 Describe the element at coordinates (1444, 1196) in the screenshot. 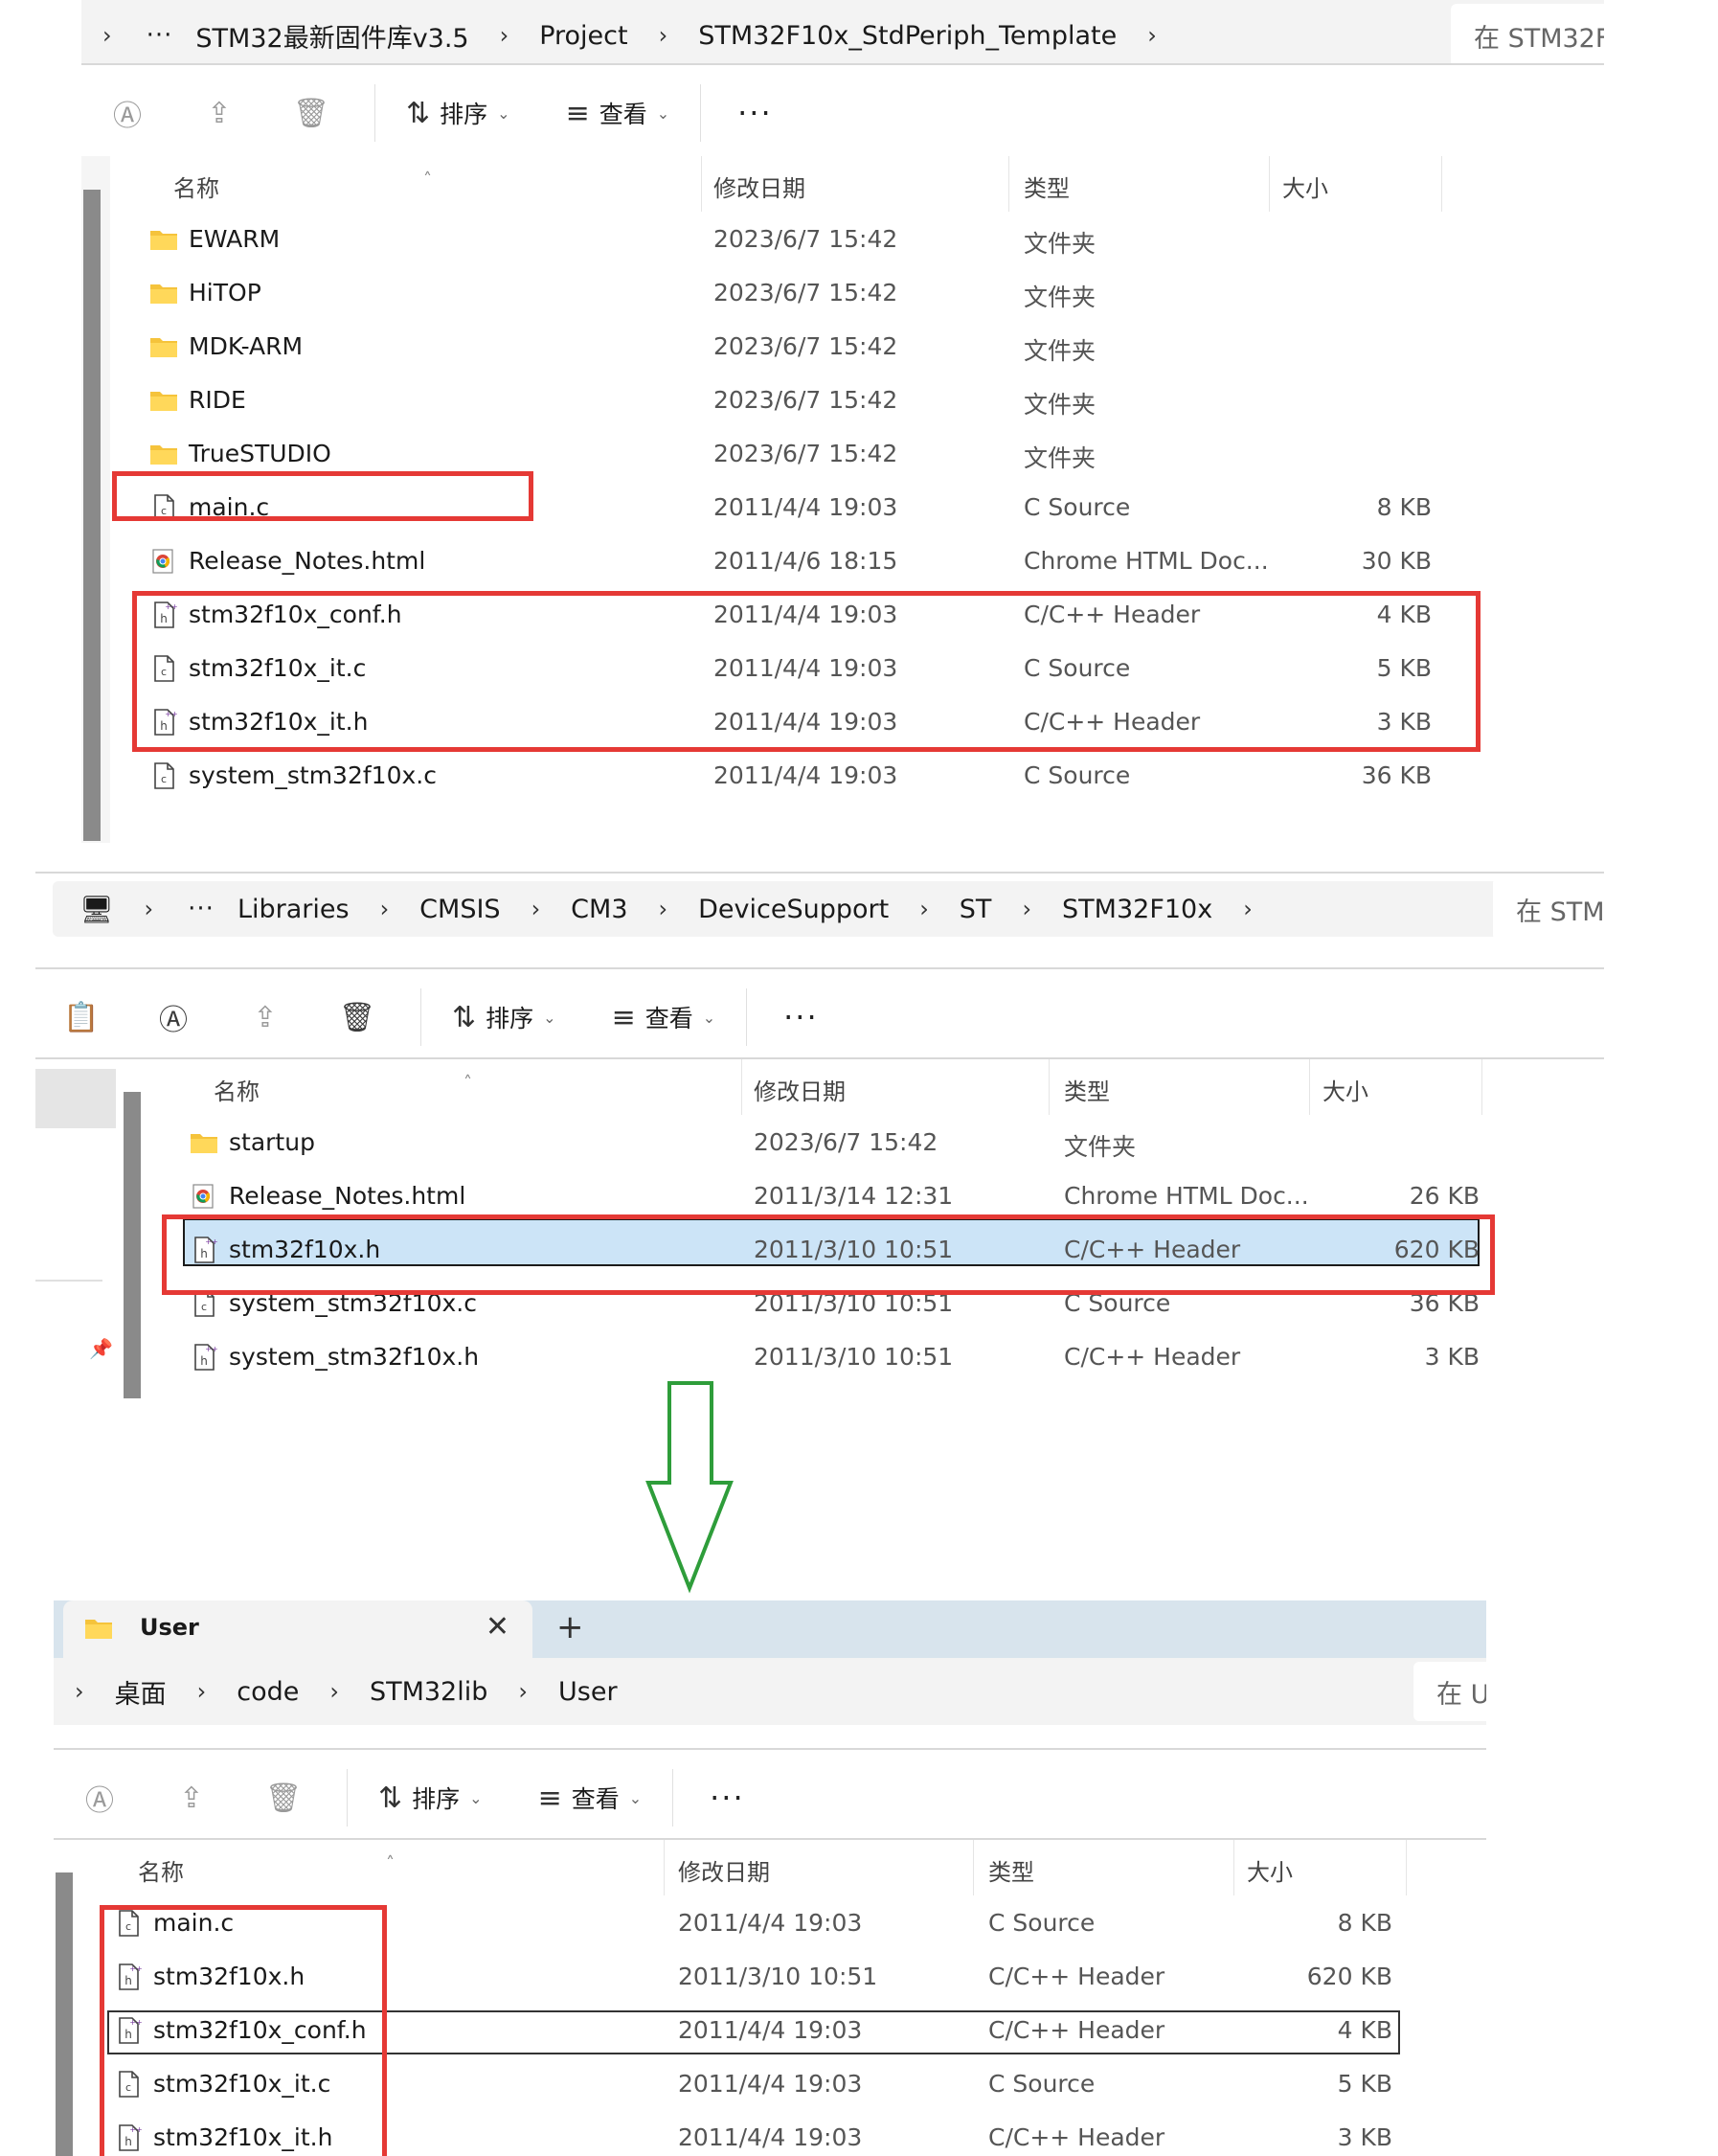

I see `file-size: 26 KB` at that location.